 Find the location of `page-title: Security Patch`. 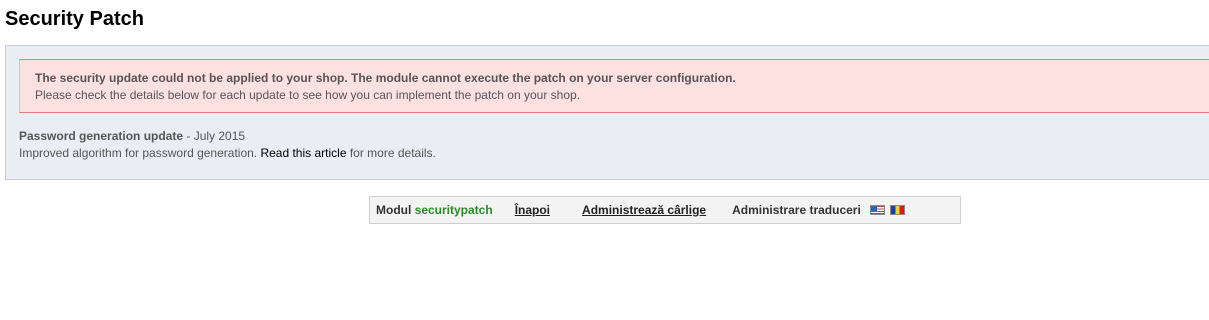

page-title: Security Patch is located at coordinates (74, 19).